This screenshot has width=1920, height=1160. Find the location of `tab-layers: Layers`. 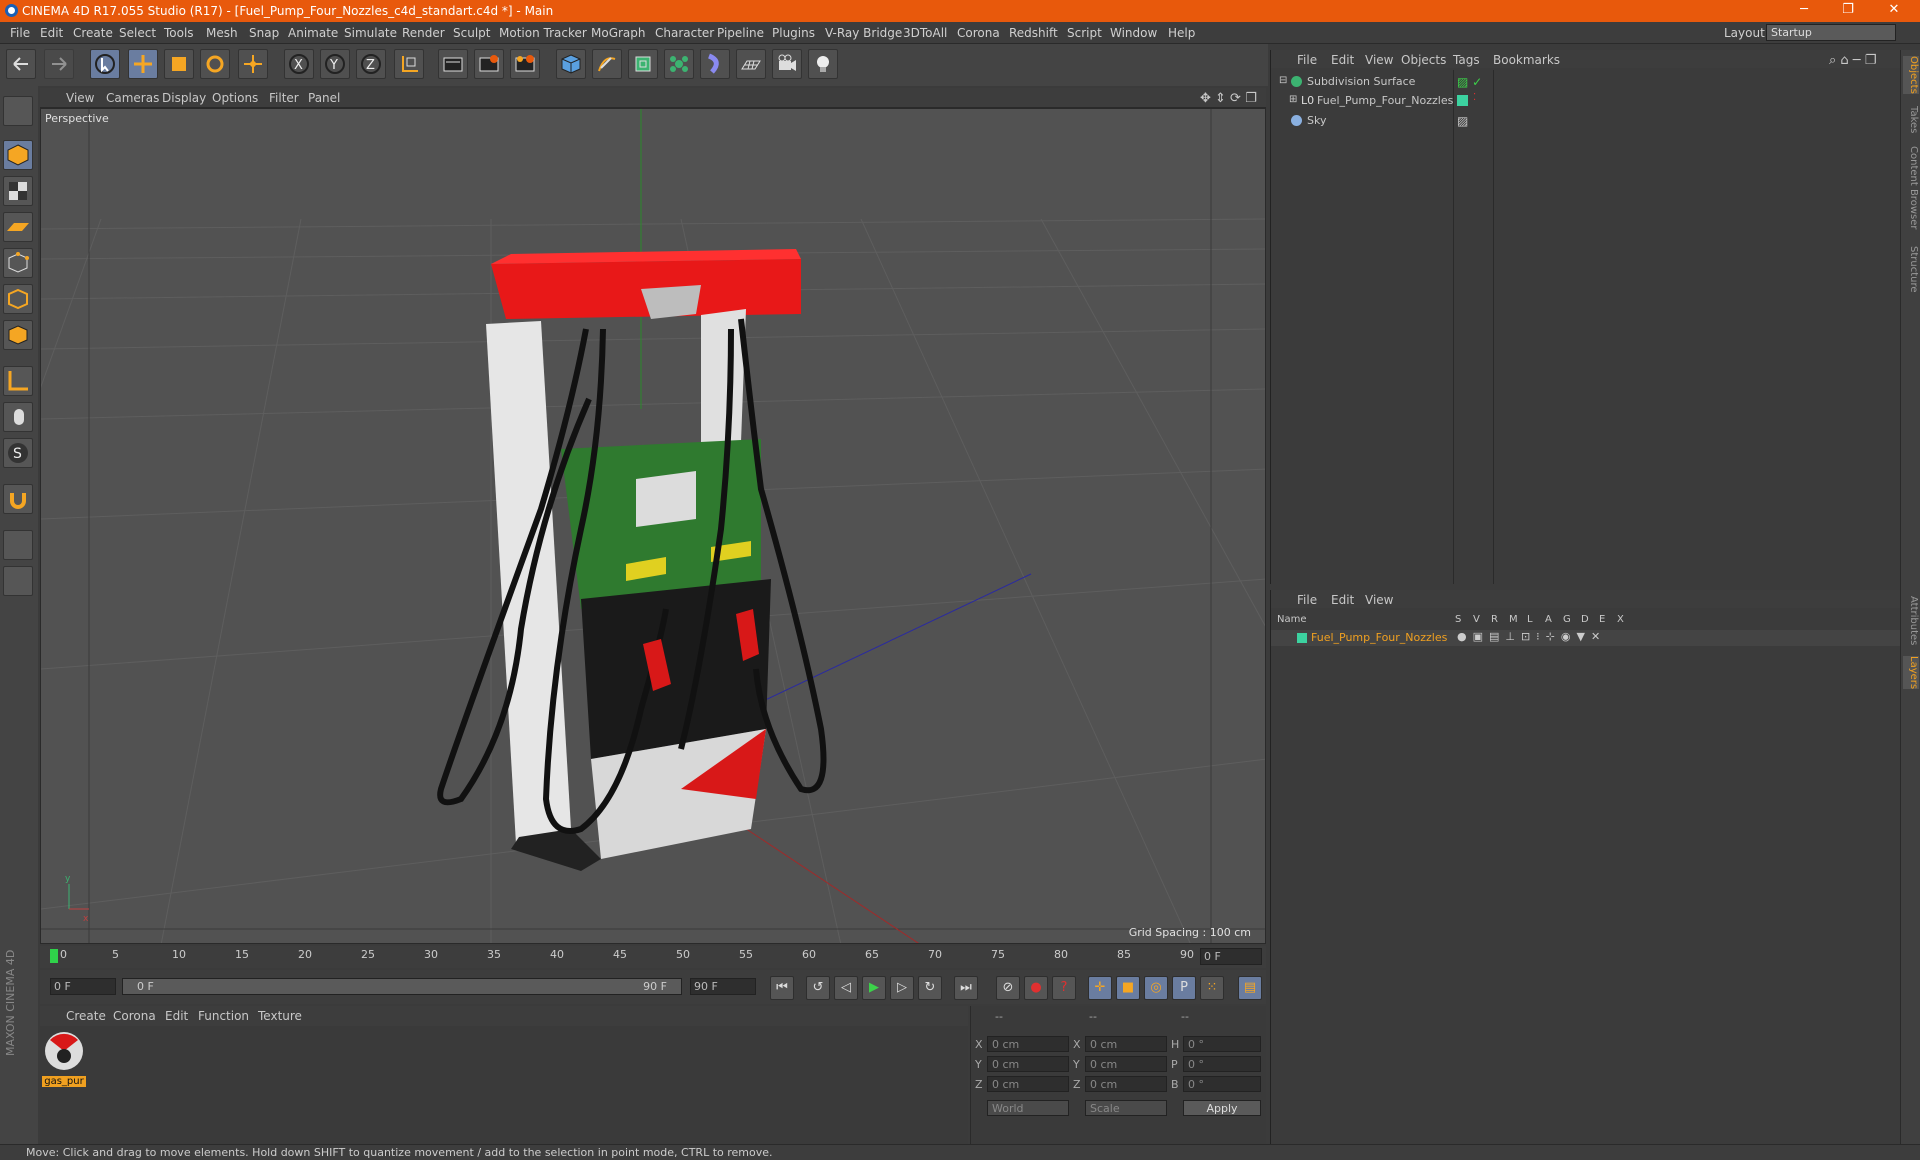

tab-layers: Layers is located at coordinates (1911, 673).